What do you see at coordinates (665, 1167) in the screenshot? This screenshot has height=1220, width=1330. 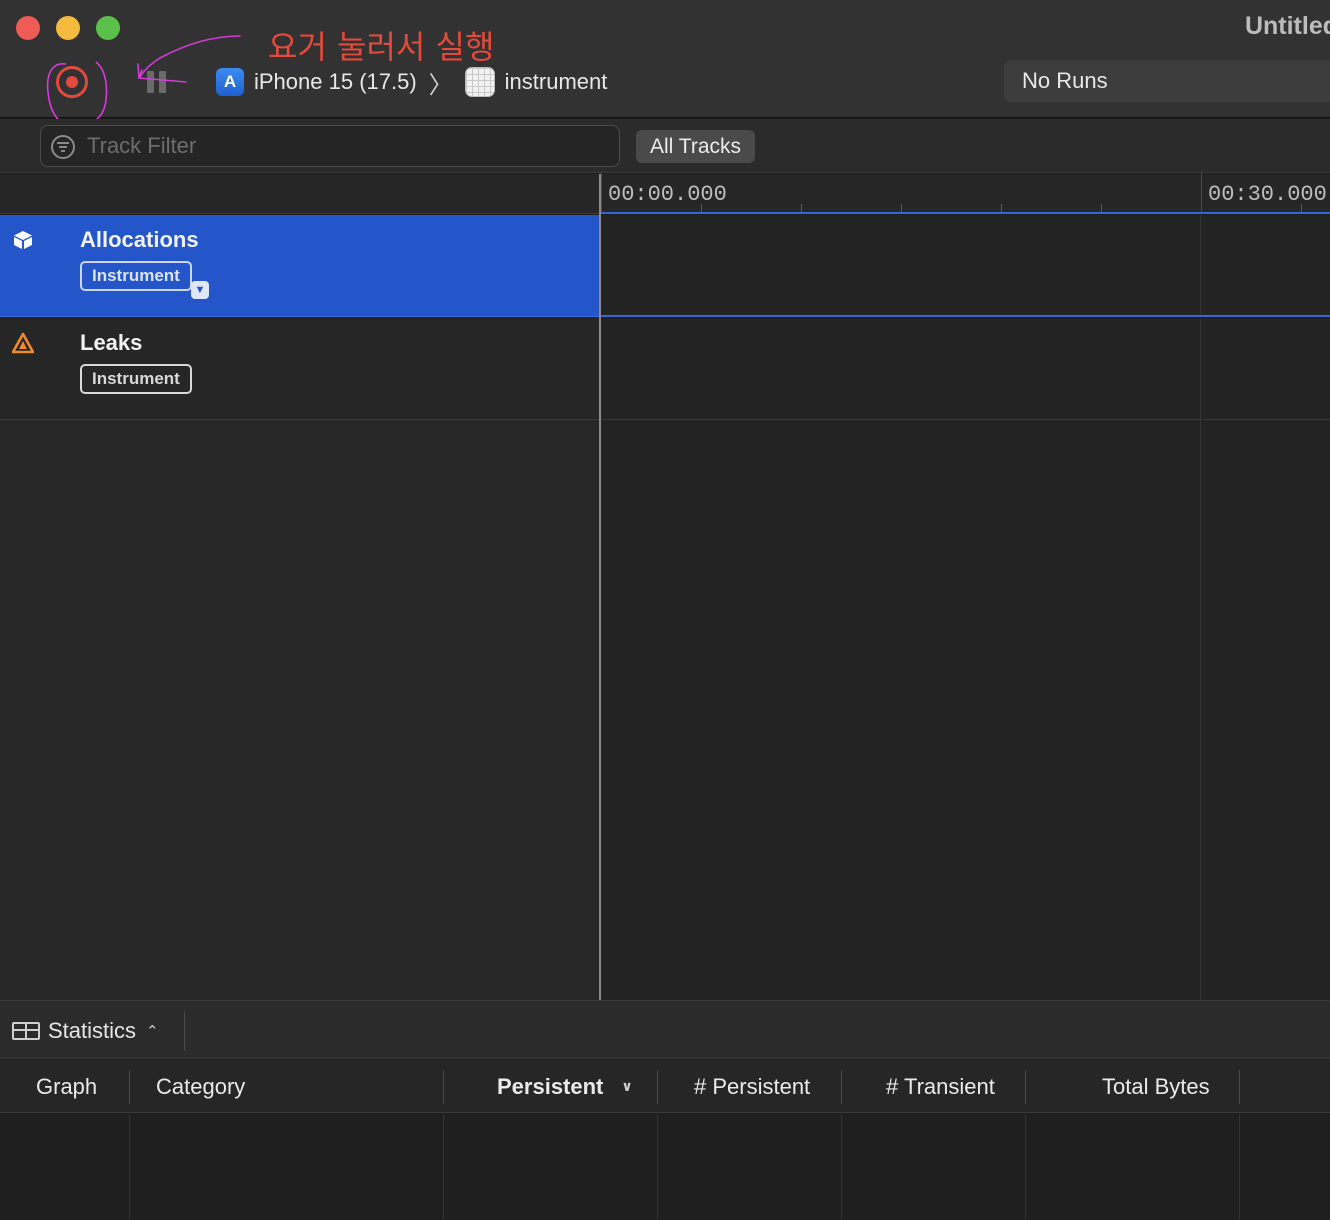 I see `statistics-table-body` at bounding box center [665, 1167].